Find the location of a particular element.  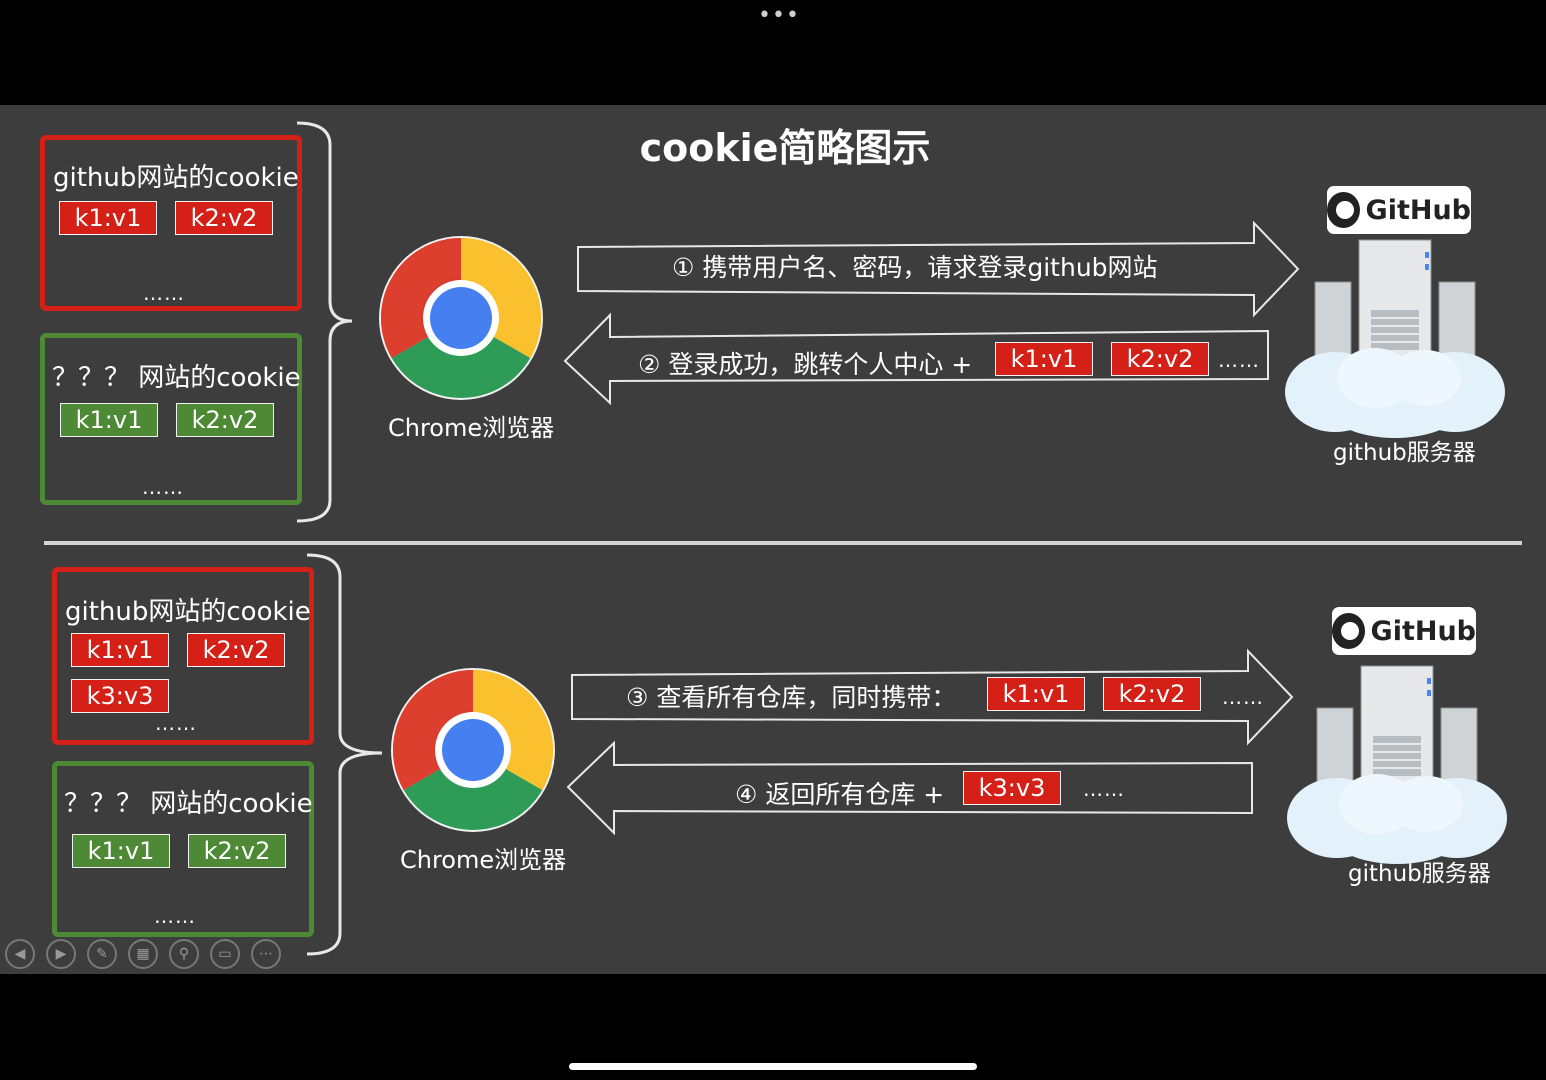

window-menu-dots: ••• is located at coordinates (779, 16).